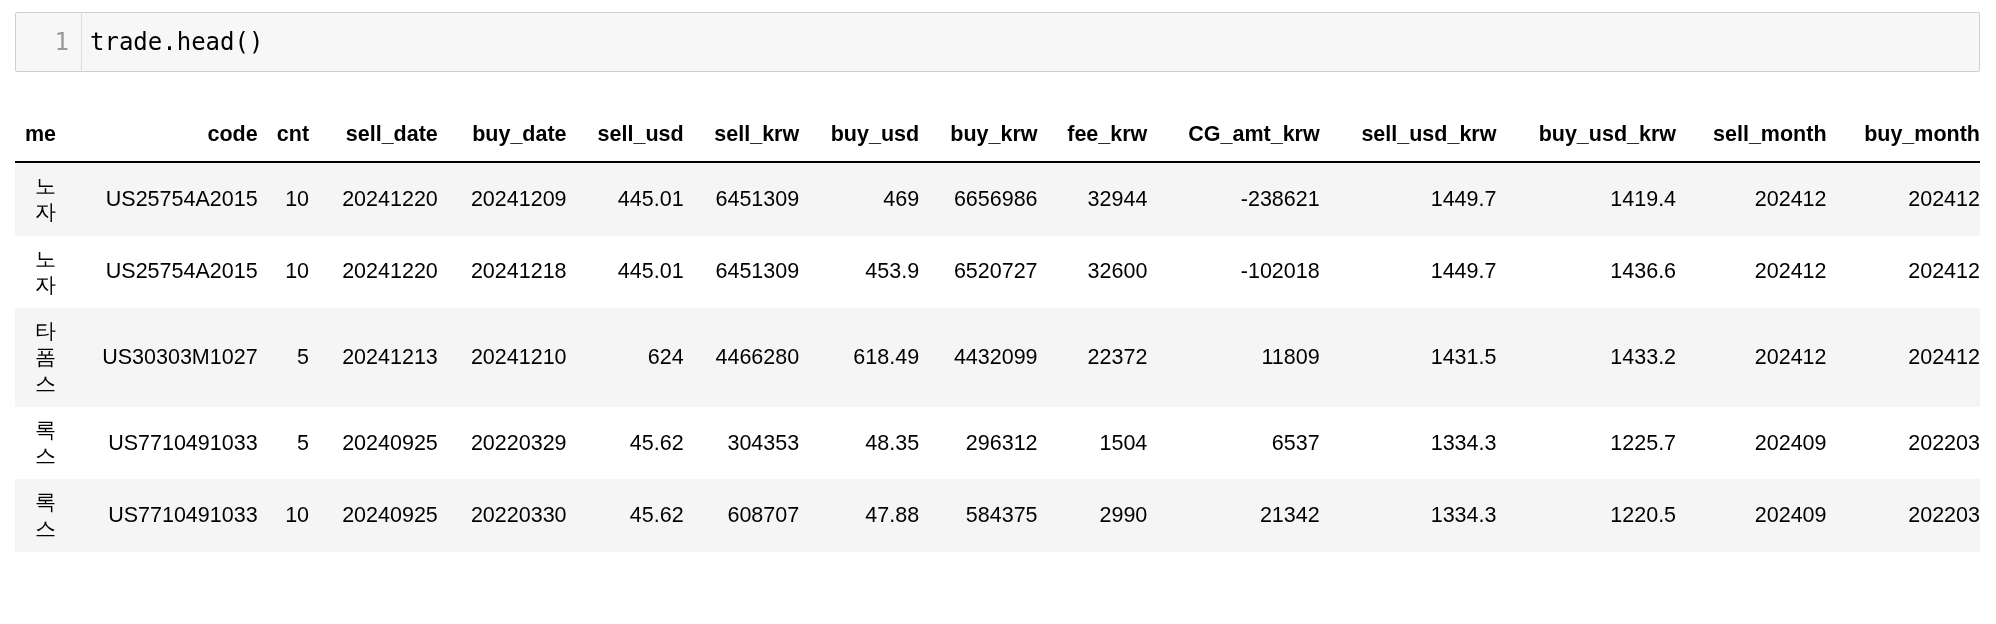  What do you see at coordinates (1092, 357) in the screenshot?
I see `table-cell: 22372` at bounding box center [1092, 357].